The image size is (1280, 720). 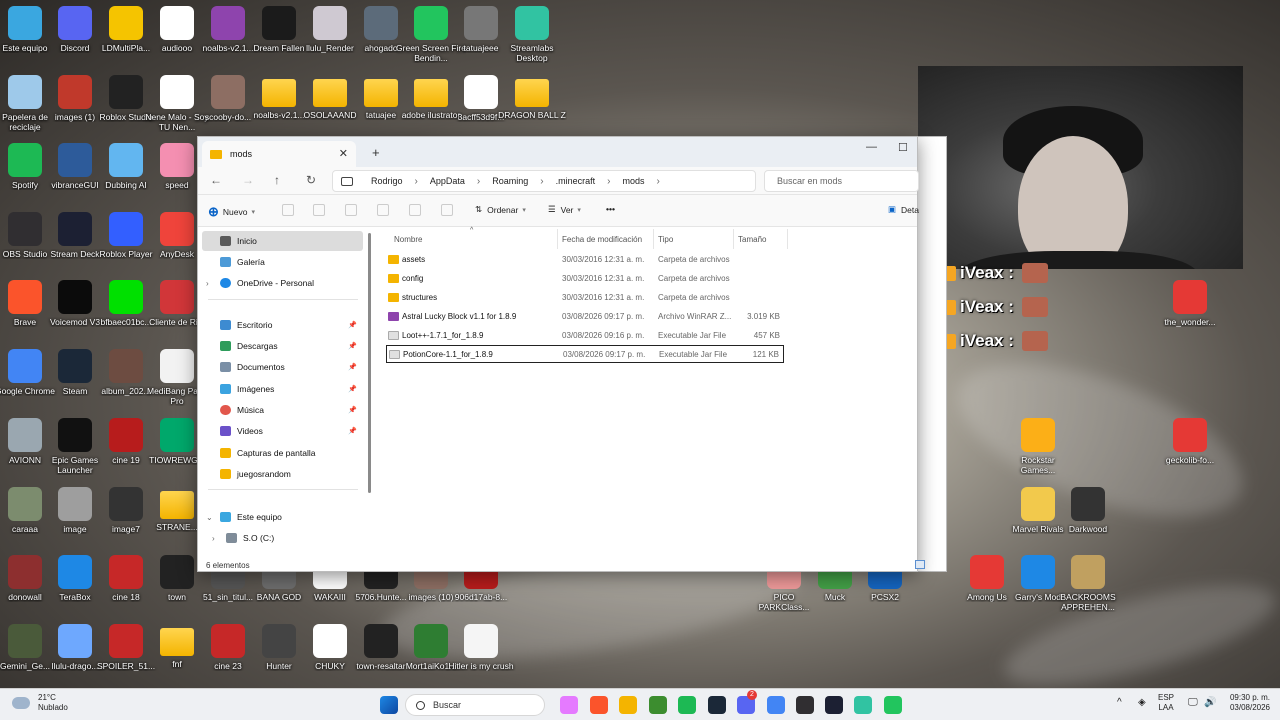 What do you see at coordinates (250, 410) in the screenshot?
I see `sidebar-item-label: Música` at bounding box center [250, 410].